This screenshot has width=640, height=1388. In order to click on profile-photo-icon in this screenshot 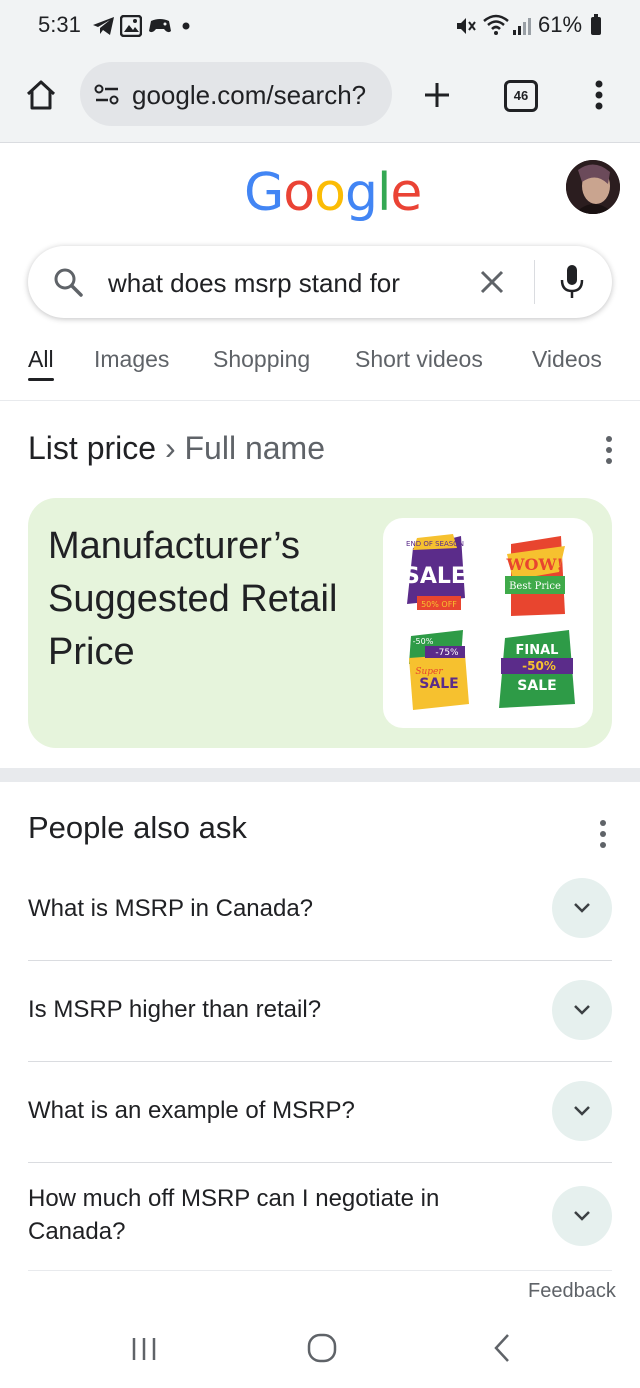, I will do `click(593, 187)`.